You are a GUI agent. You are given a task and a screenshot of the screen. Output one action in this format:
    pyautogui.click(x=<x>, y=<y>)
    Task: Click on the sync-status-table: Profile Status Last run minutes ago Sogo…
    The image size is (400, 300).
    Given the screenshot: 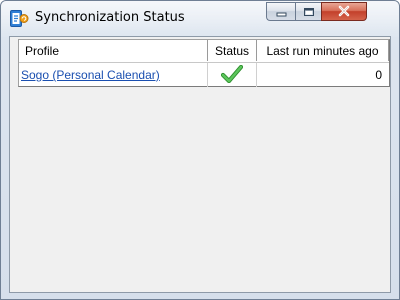 What is the action you would take?
    pyautogui.click(x=204, y=63)
    